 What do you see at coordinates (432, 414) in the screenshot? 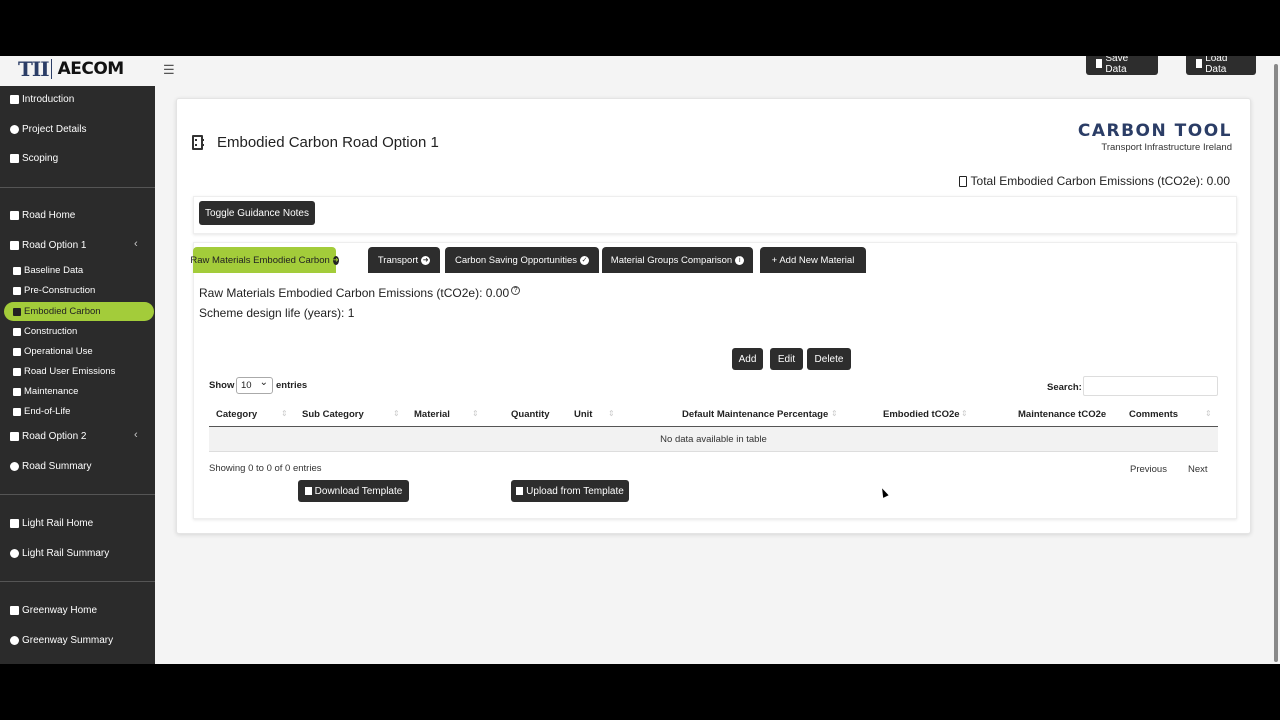
I see `column-header-material: Material` at bounding box center [432, 414].